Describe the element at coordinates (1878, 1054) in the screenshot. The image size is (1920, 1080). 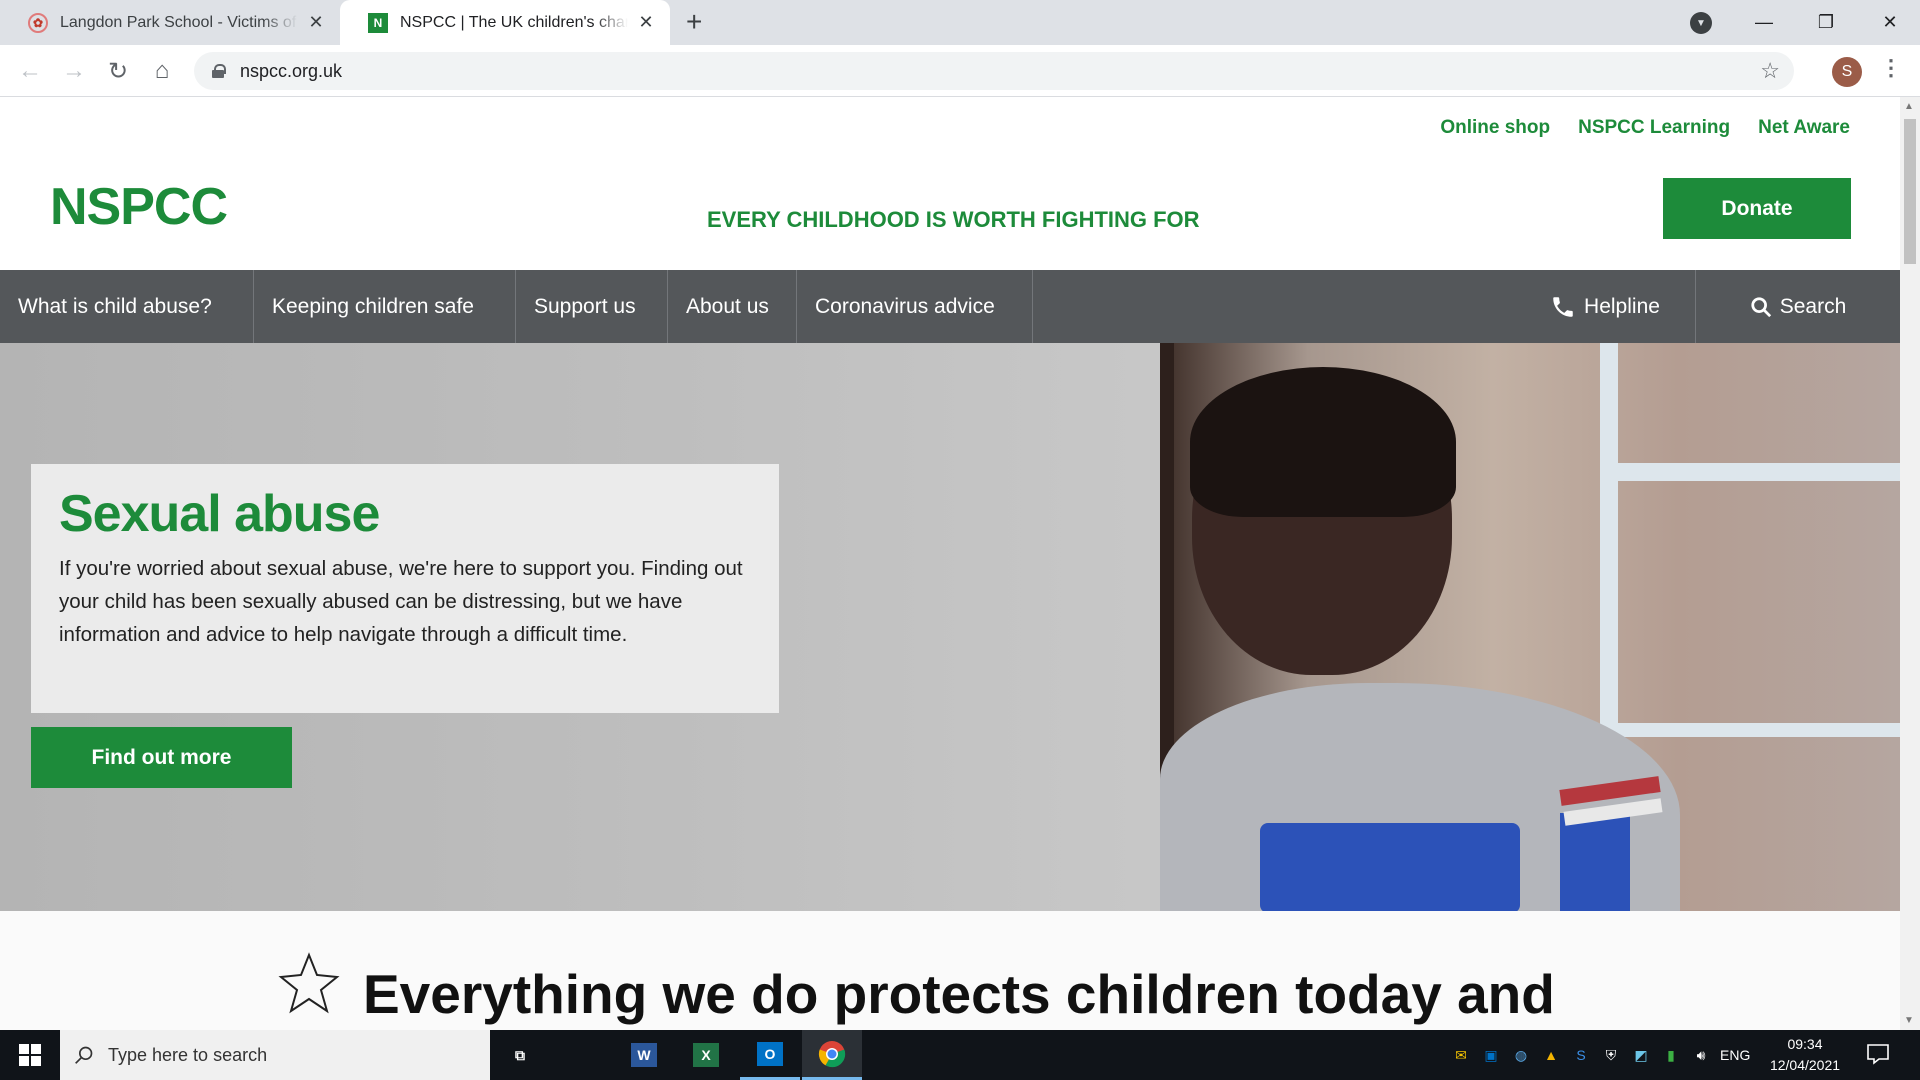
I see `notification-center-icon` at that location.